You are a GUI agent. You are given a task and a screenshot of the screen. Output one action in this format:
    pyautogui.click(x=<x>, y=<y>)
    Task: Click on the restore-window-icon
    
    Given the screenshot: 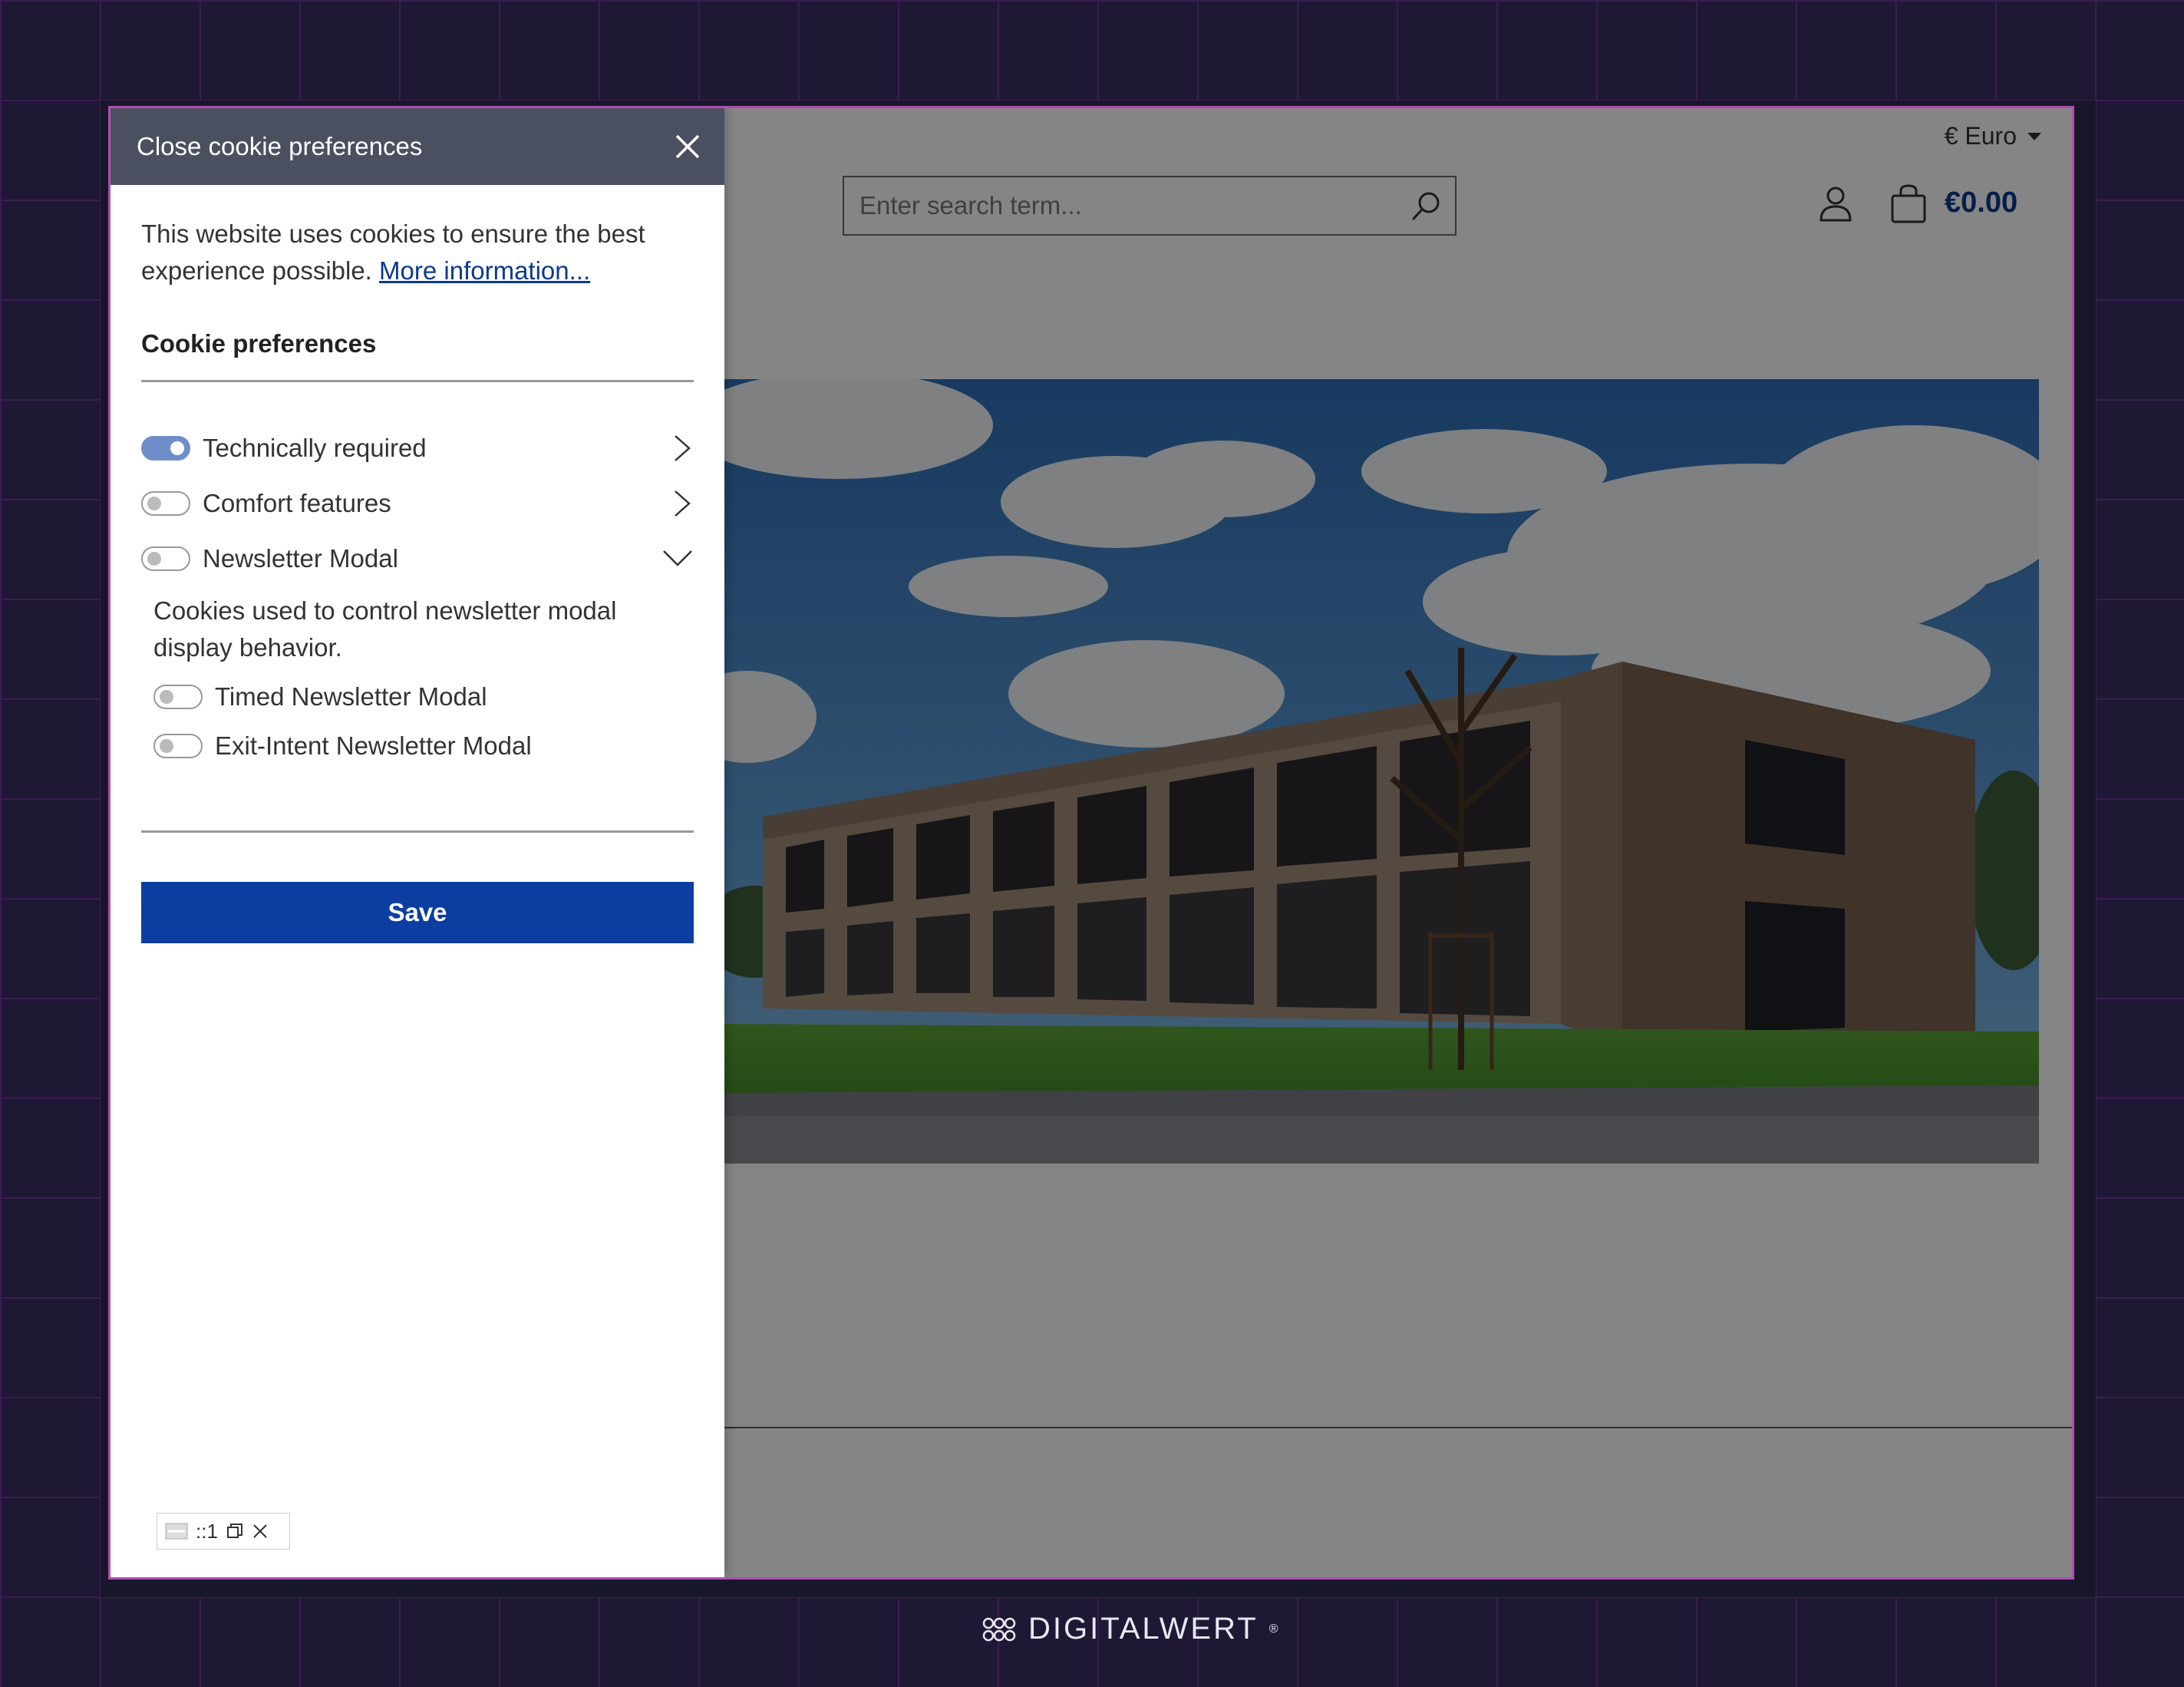 What is the action you would take?
    pyautogui.click(x=235, y=1531)
    